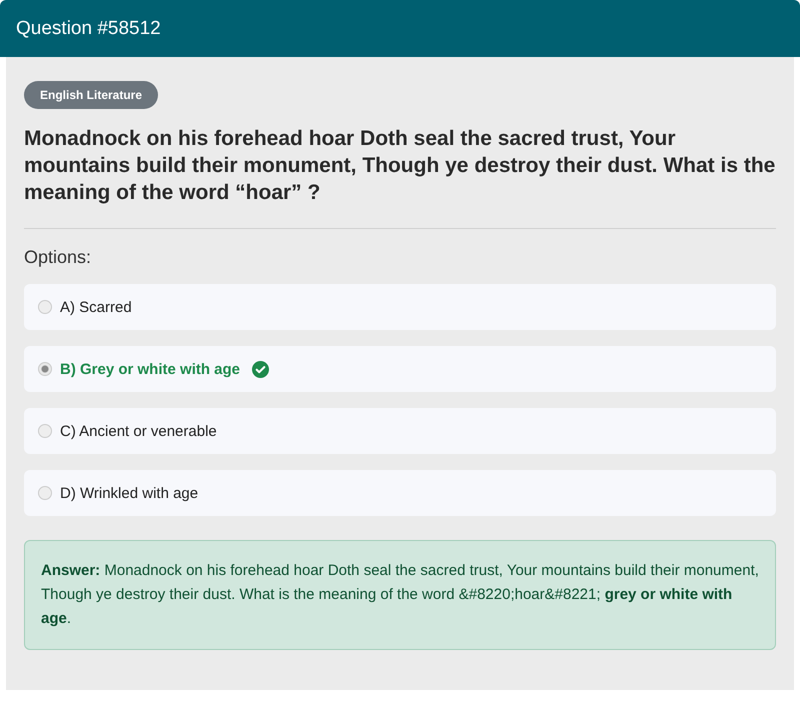 The image size is (800, 723). Describe the element at coordinates (400, 595) in the screenshot. I see `answer-text: Answer: Monadnock on his forehead hoar Doth seal the sacred trust, Your mountains build their monument, Though ye destroy their dust. What is the meaning of the word &#8220;hoar&#8221; grey or white with age.` at that location.